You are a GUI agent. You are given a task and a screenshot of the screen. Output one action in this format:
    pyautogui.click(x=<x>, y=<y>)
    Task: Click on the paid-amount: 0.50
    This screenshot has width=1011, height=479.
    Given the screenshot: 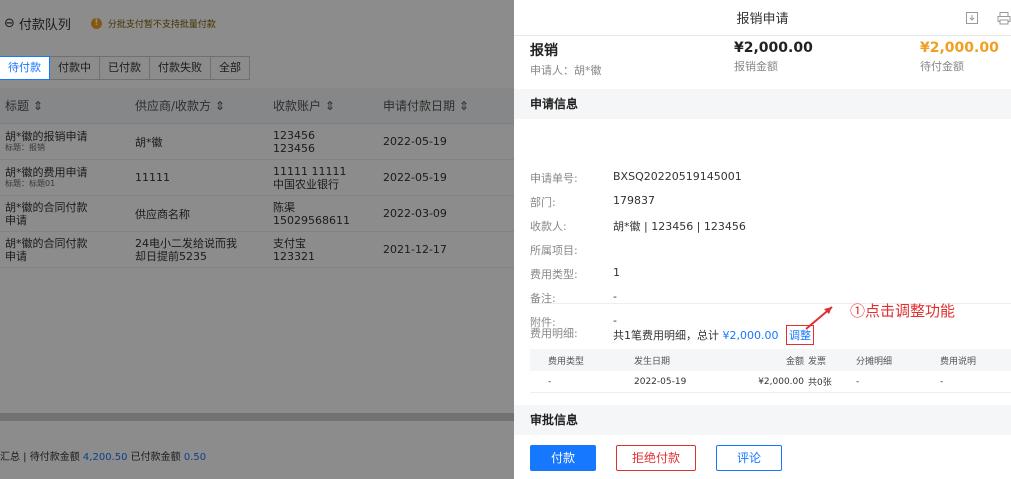 What is the action you would take?
    pyautogui.click(x=195, y=457)
    